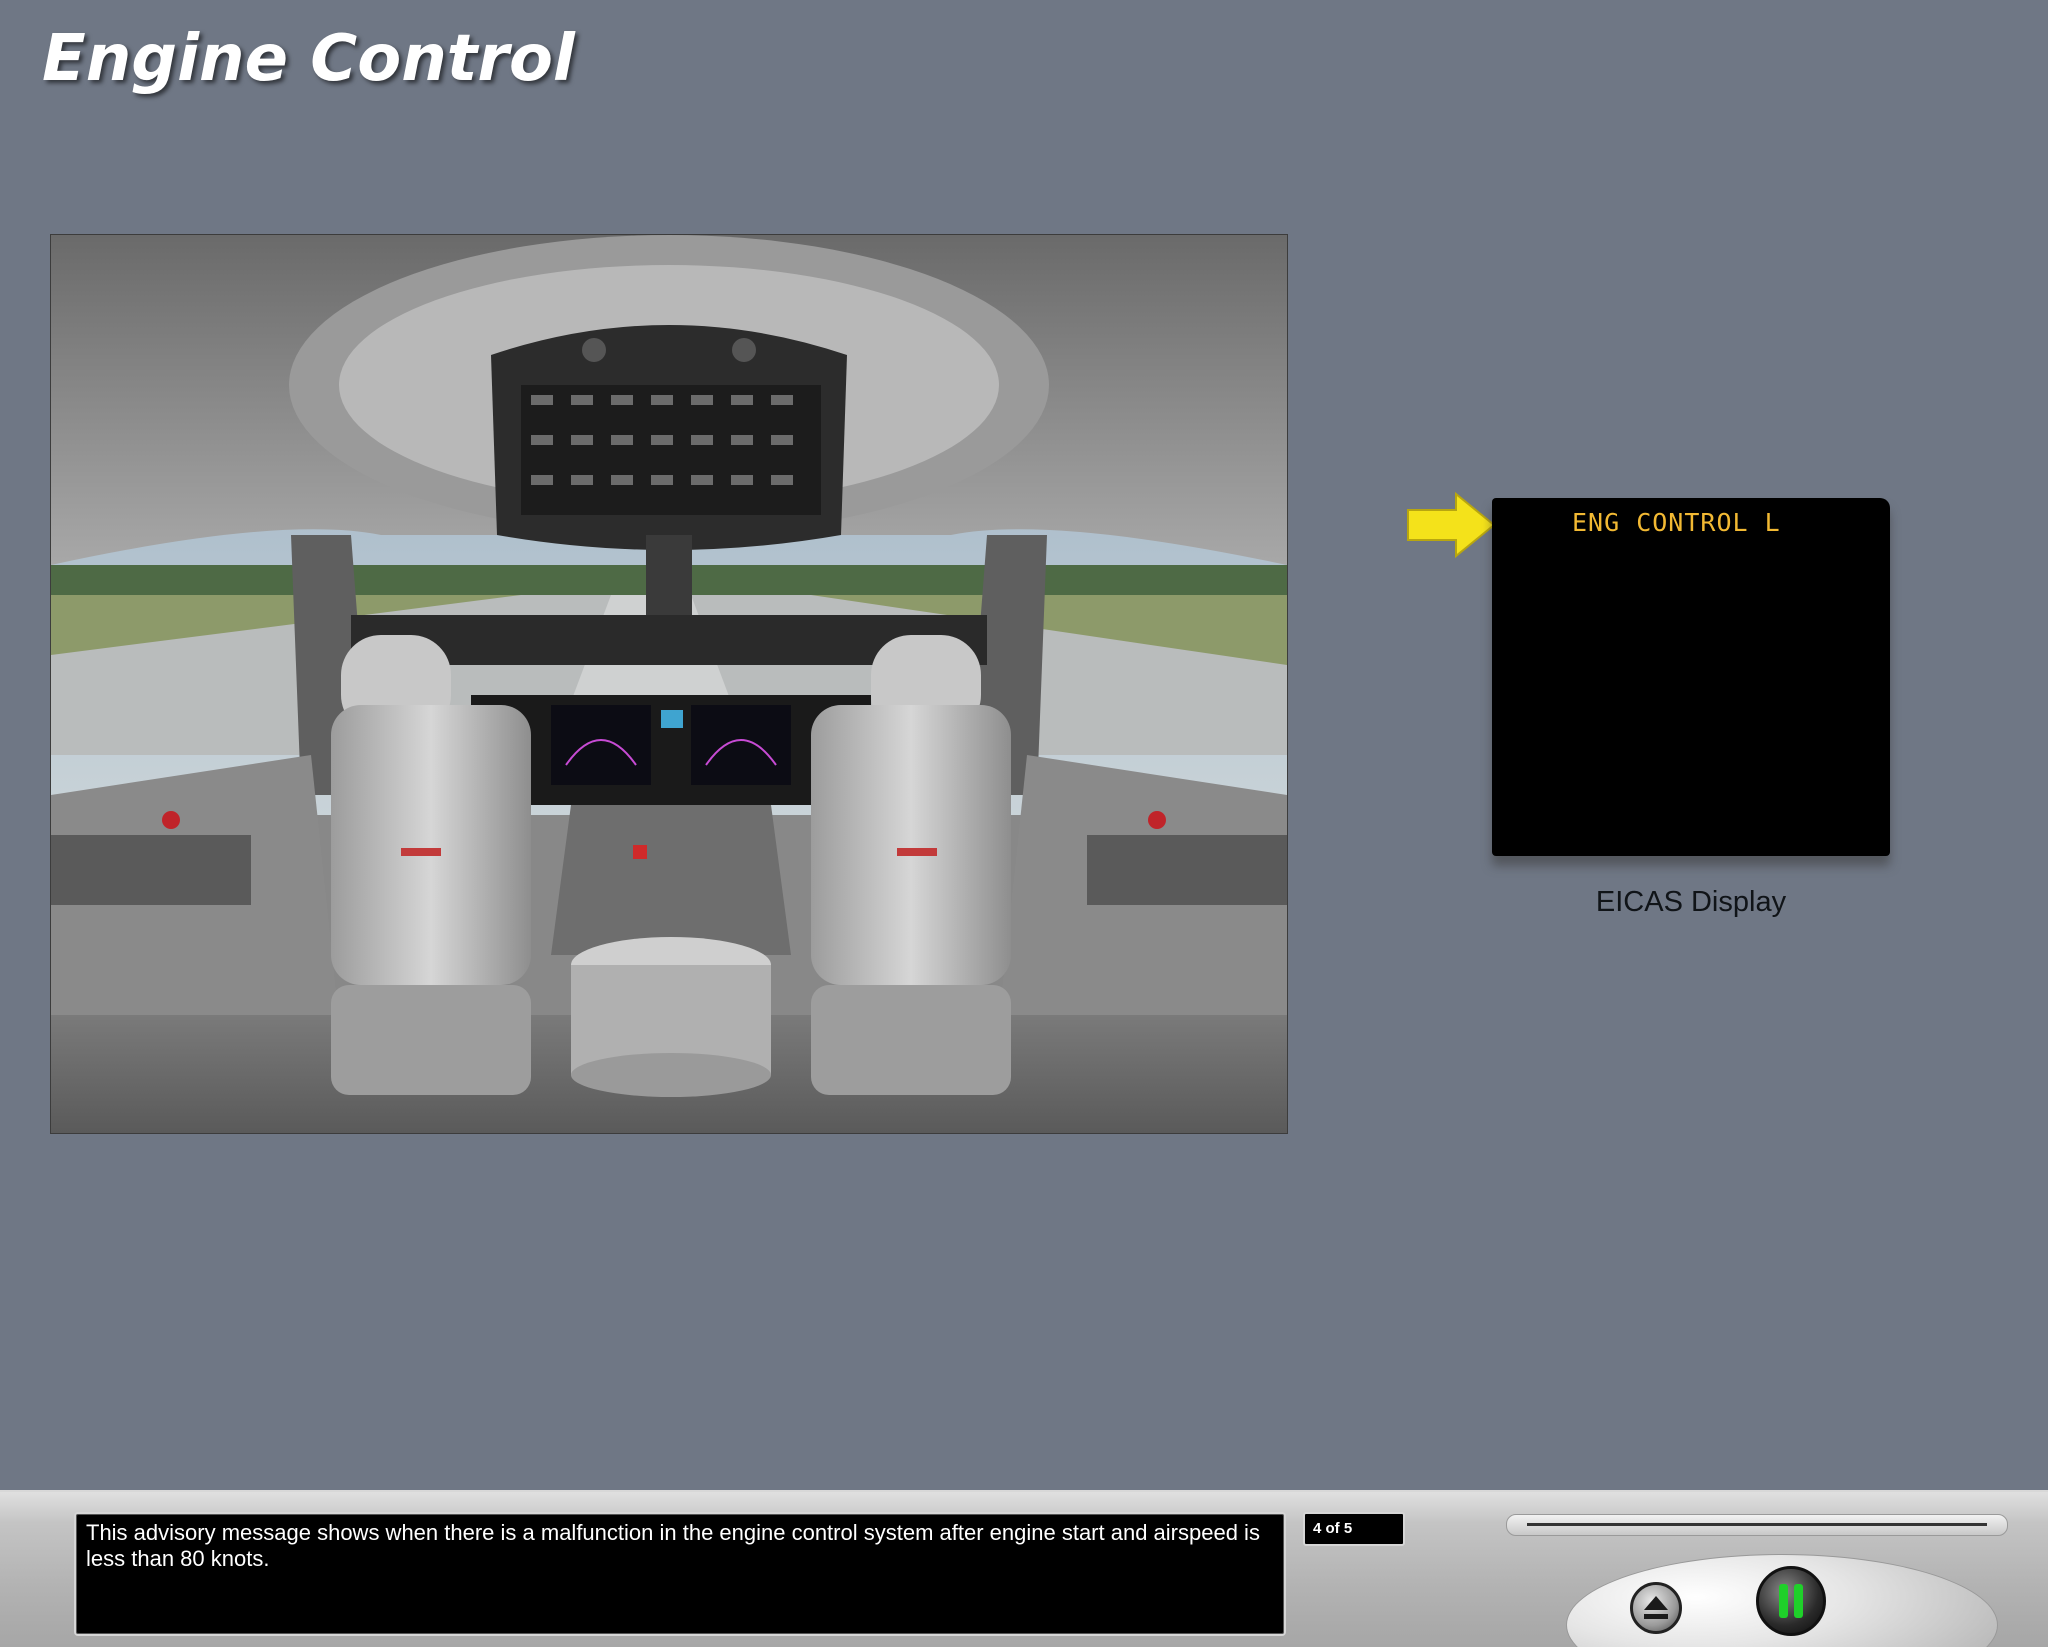  I want to click on eject-icon, so click(1656, 1607).